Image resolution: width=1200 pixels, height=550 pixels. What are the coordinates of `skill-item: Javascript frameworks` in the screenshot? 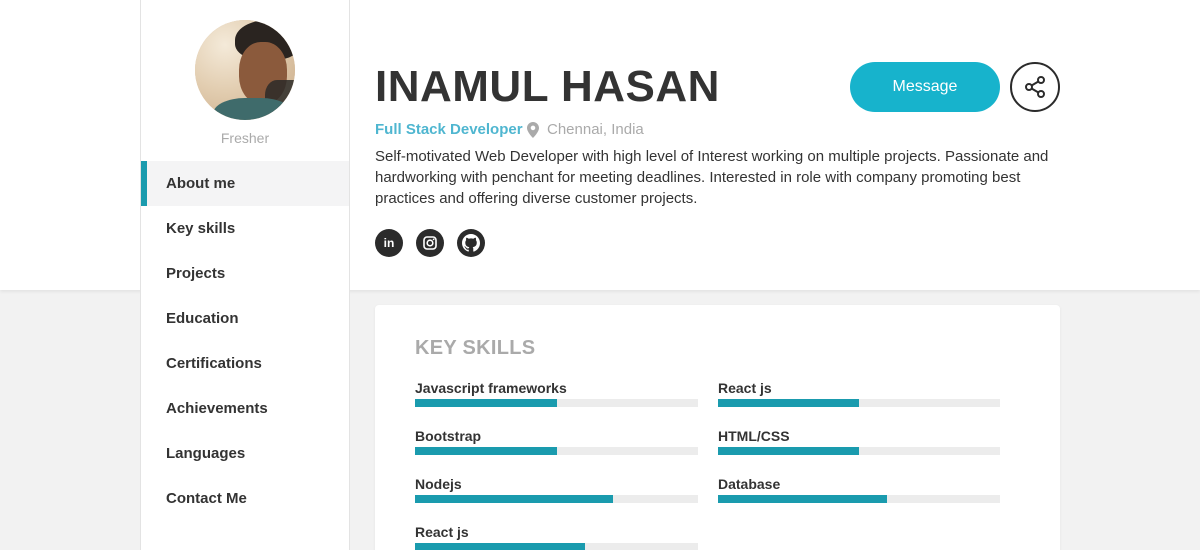 It's located at (556, 404).